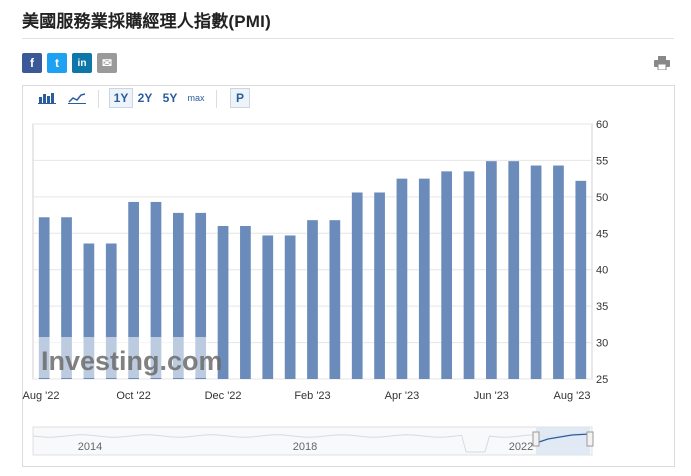 The height and width of the screenshot is (476, 691). I want to click on range-5y-button: 5Y, so click(170, 98).